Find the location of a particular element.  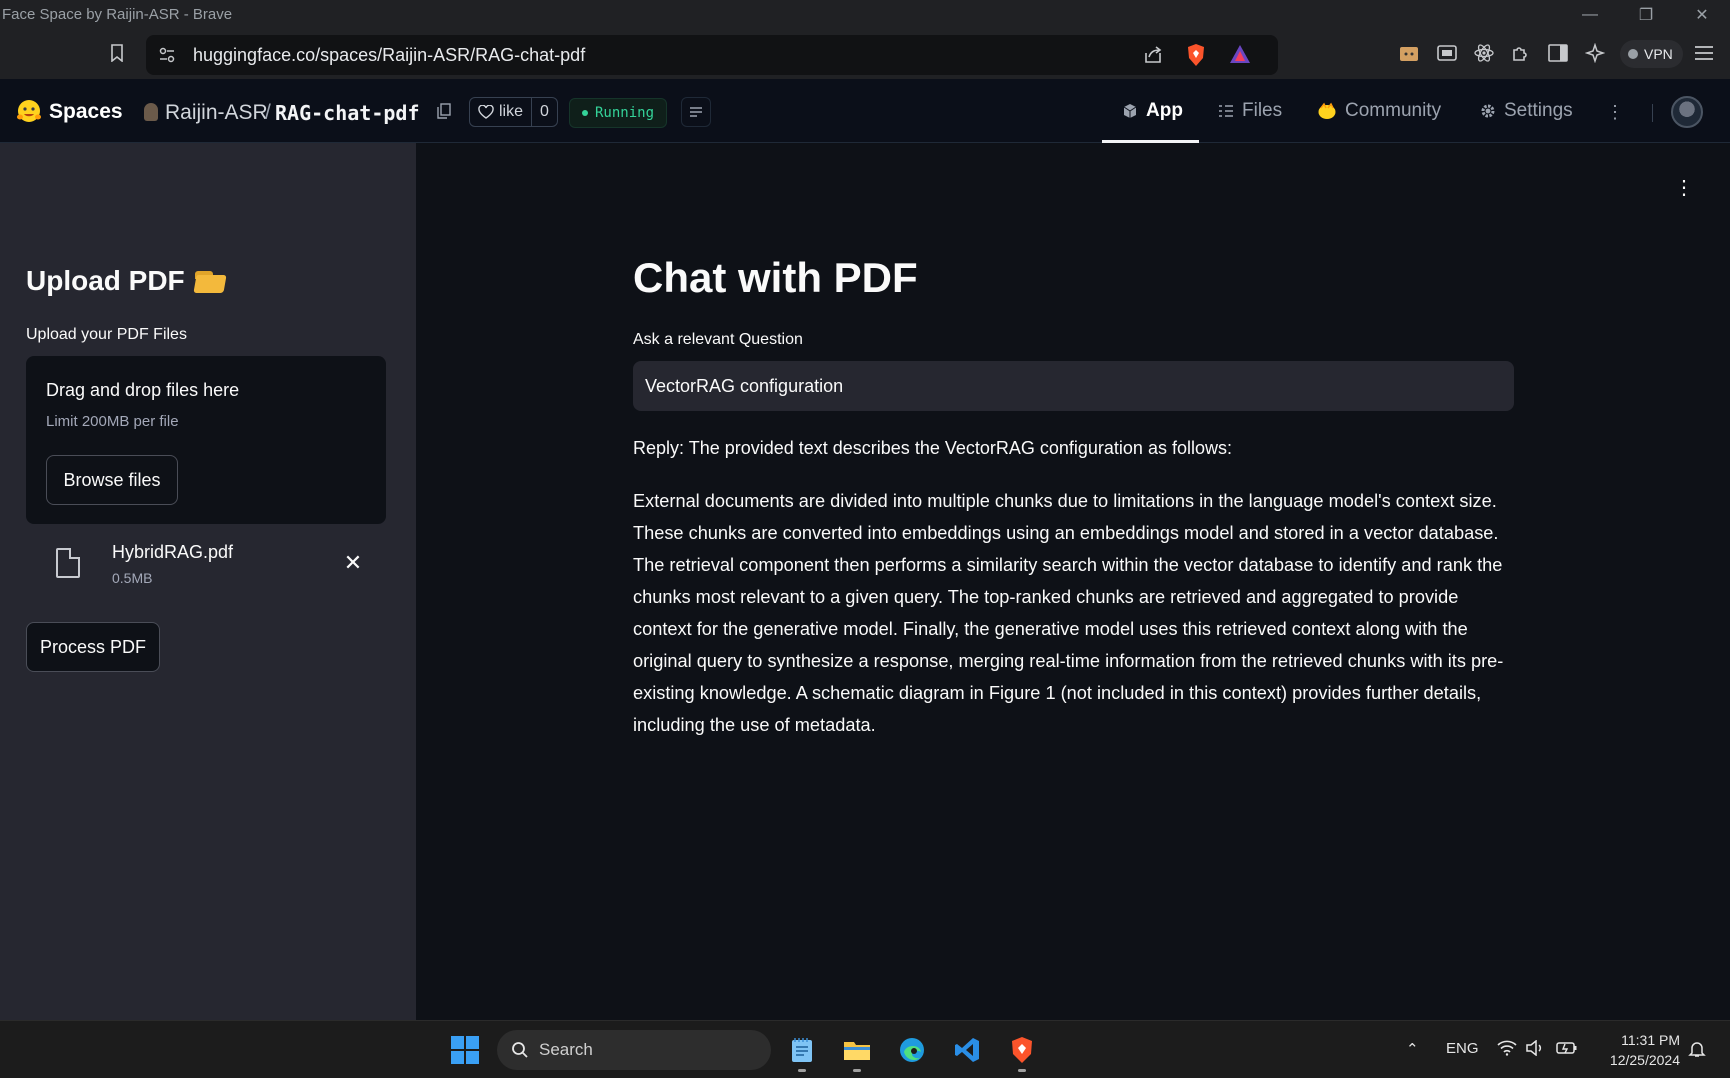

like-toggle: like is located at coordinates (501, 112).